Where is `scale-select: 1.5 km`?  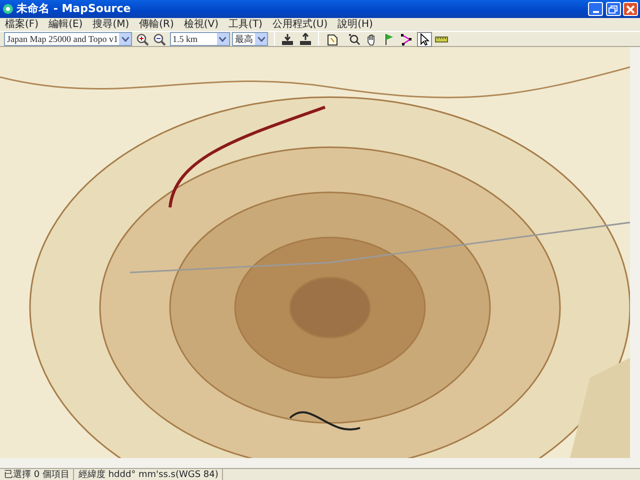
scale-select: 1.5 km is located at coordinates (200, 39).